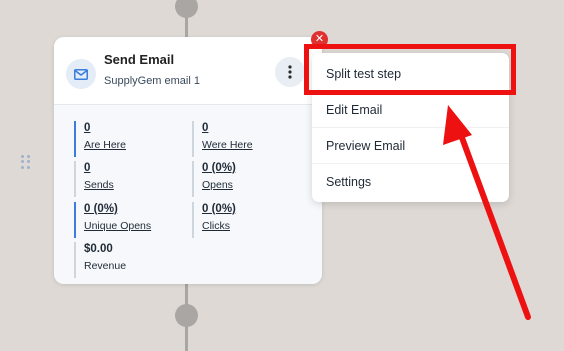 The image size is (564, 351). What do you see at coordinates (410, 74) in the screenshot?
I see `menu-item-split-test-step: Split test step` at bounding box center [410, 74].